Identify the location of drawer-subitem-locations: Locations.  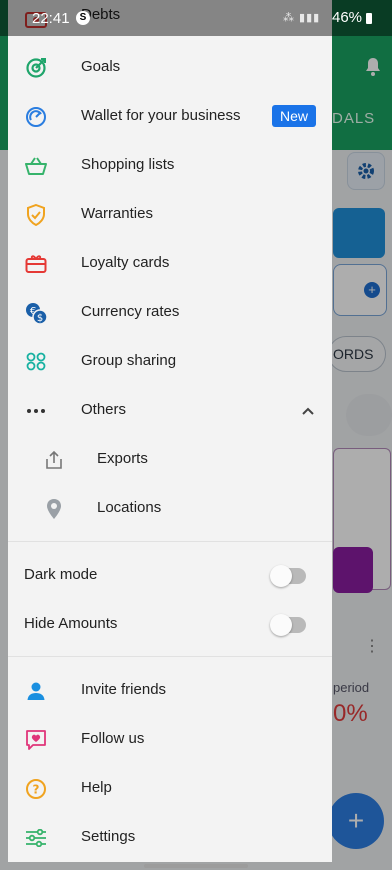
(170, 509).